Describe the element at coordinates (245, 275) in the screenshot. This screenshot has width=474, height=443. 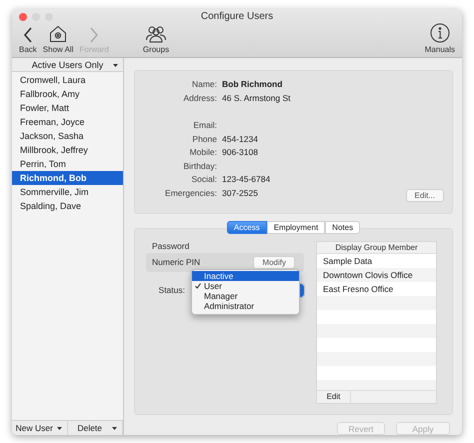
I see `menu-item: Inactive` at that location.